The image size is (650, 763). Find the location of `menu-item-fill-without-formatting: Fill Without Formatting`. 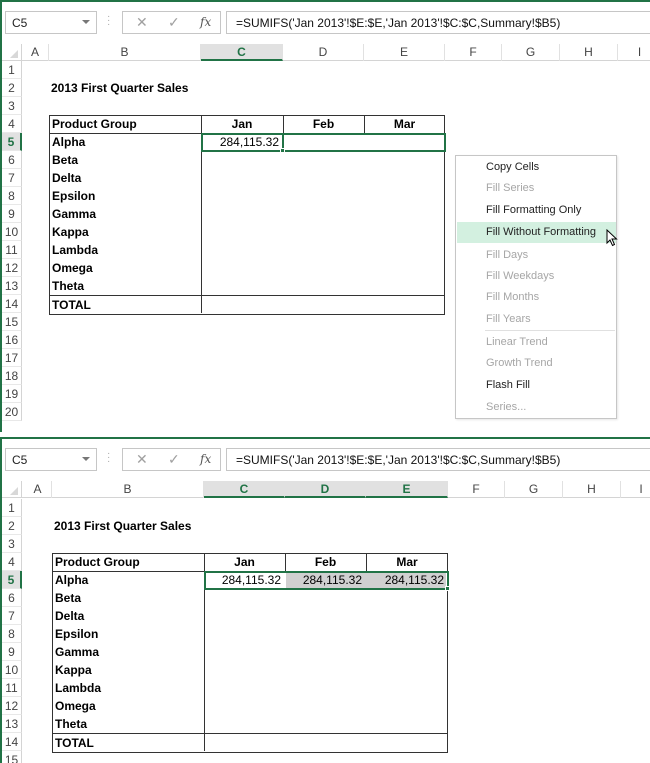

menu-item-fill-without-formatting: Fill Without Formatting is located at coordinates (536, 232).